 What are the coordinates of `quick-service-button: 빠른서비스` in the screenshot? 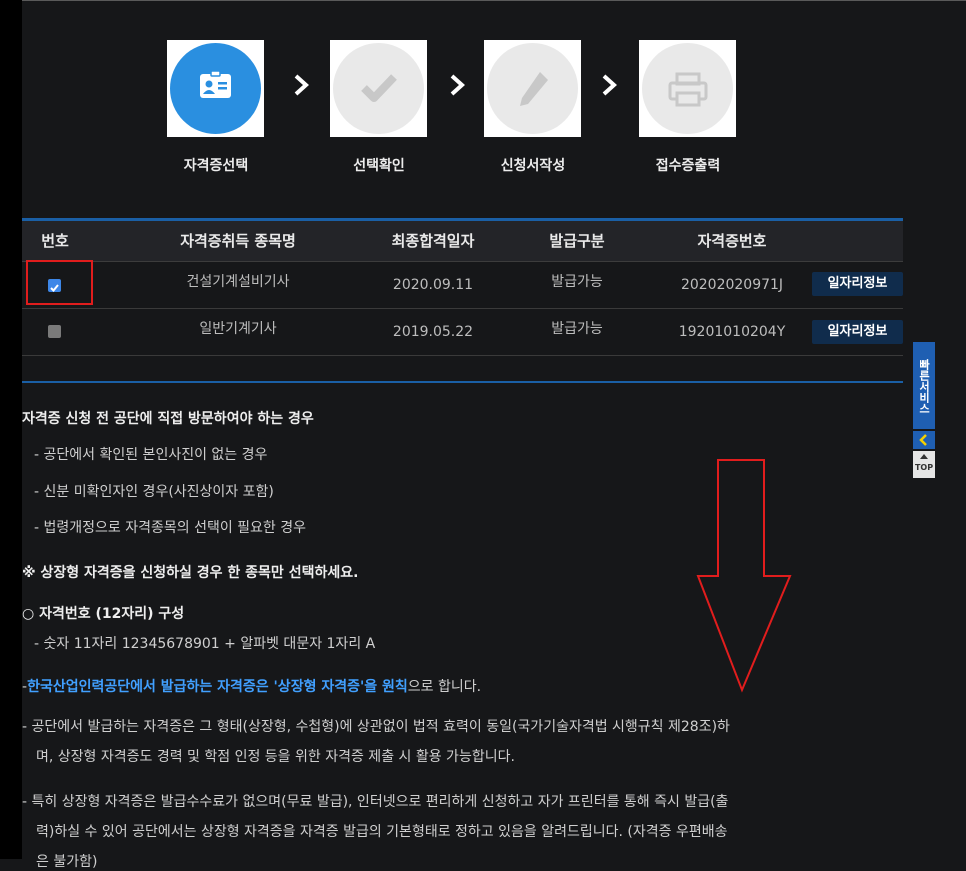 It's located at (924, 385).